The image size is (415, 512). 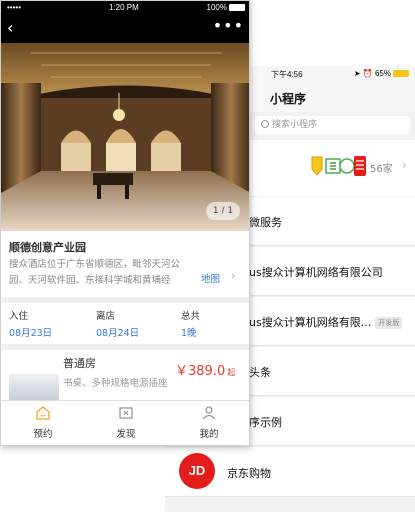 What do you see at coordinates (209, 422) in the screenshot?
I see `tab-profile: 我的` at bounding box center [209, 422].